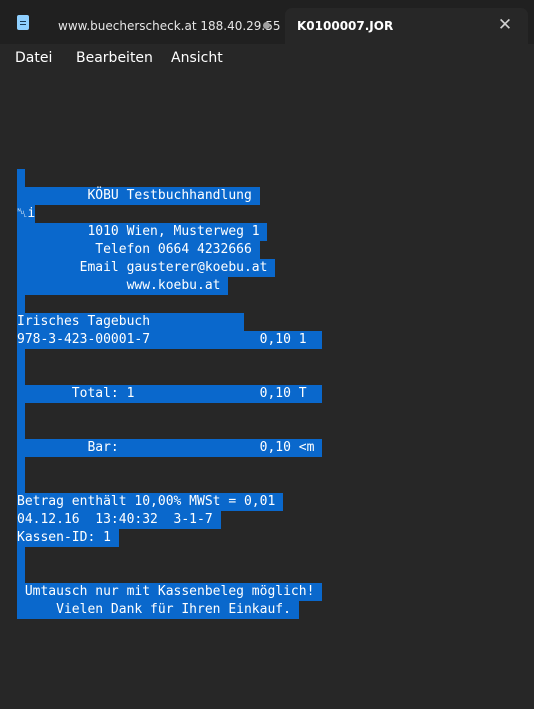 This screenshot has height=709, width=534. Describe the element at coordinates (267, 59) in the screenshot. I see `menu-bar: Datei Bearbeiten Ansicht` at that location.